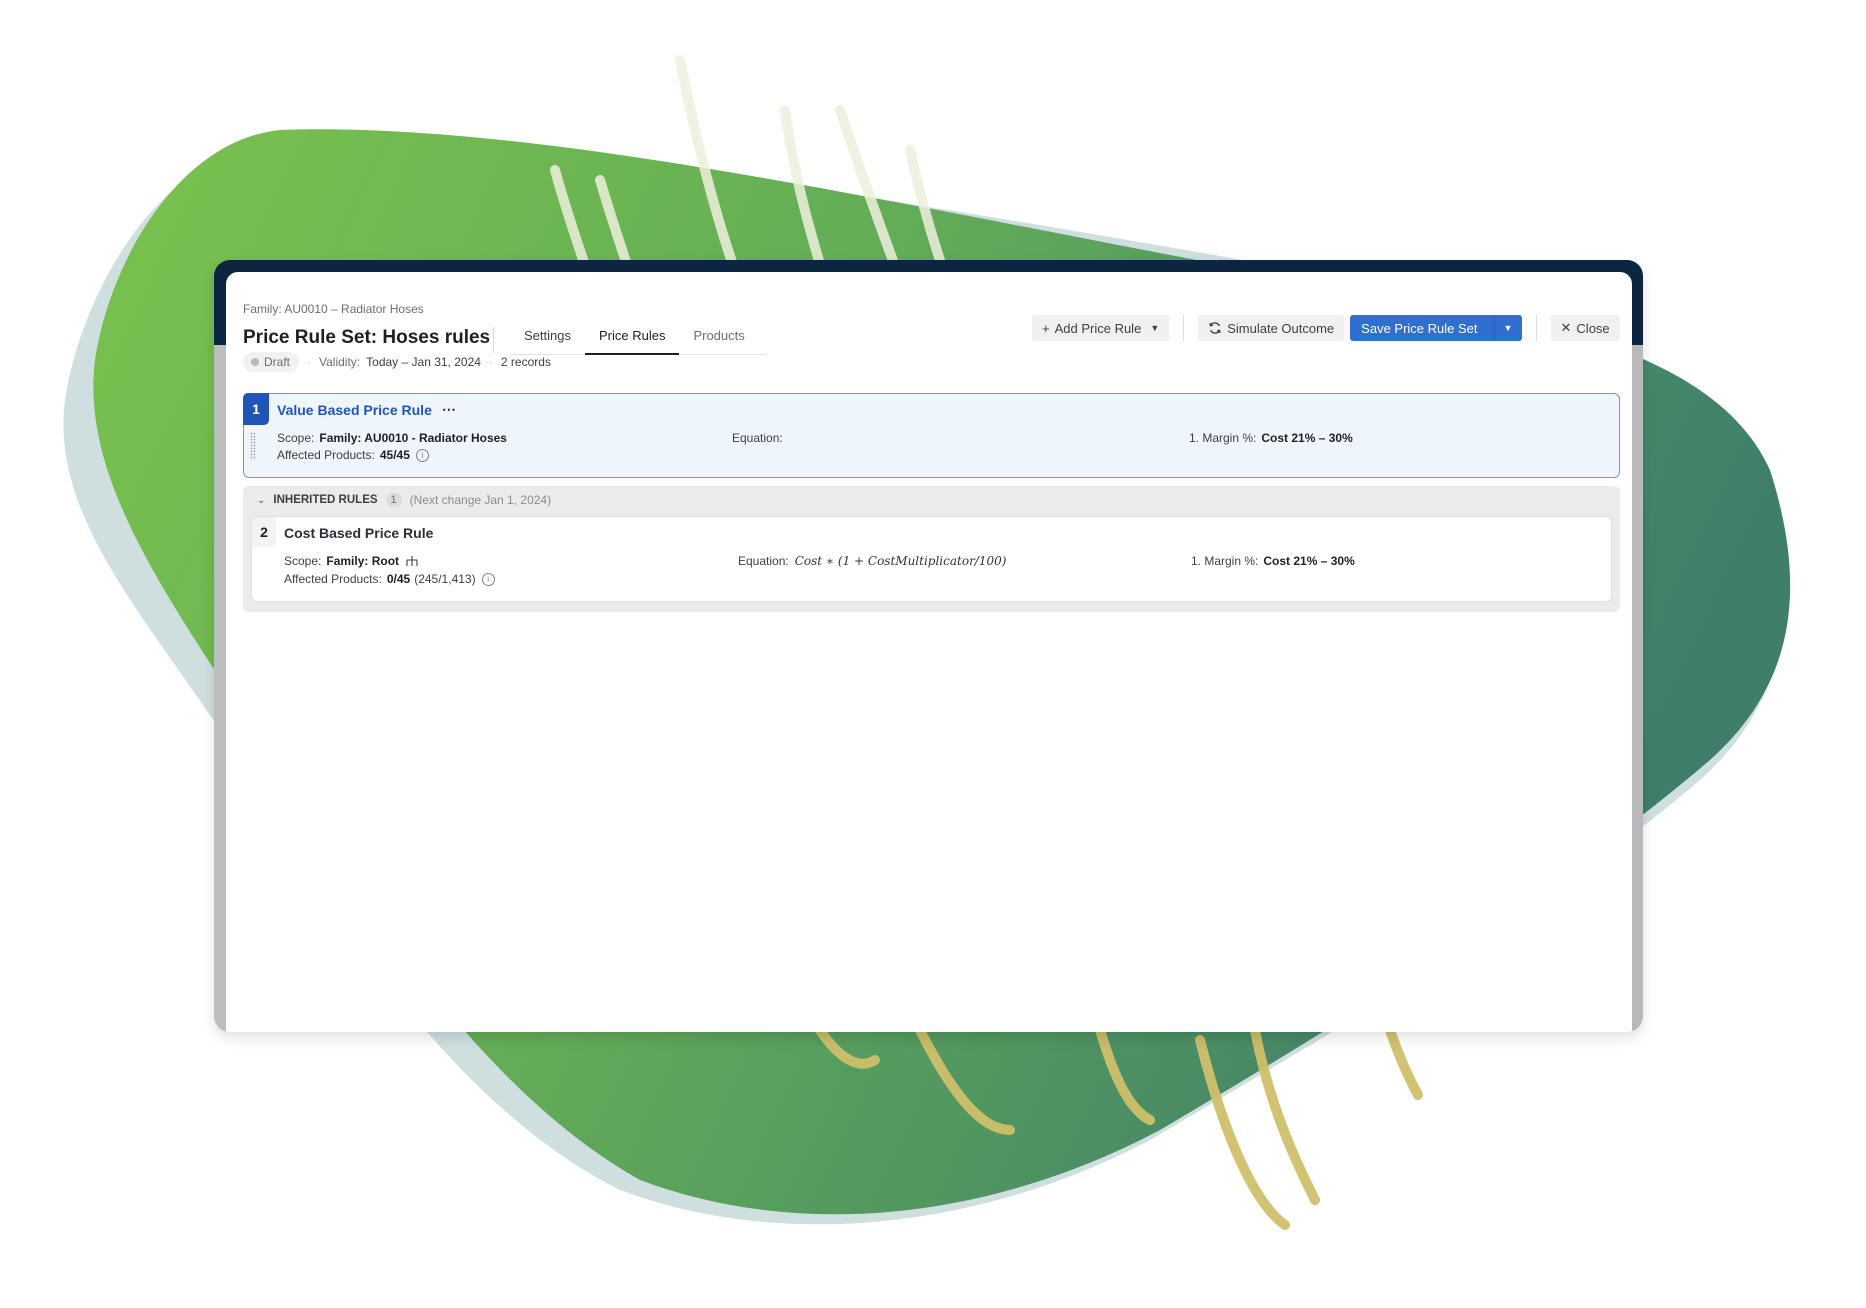  What do you see at coordinates (1566, 327) in the screenshot?
I see `close-icon: ✕` at bounding box center [1566, 327].